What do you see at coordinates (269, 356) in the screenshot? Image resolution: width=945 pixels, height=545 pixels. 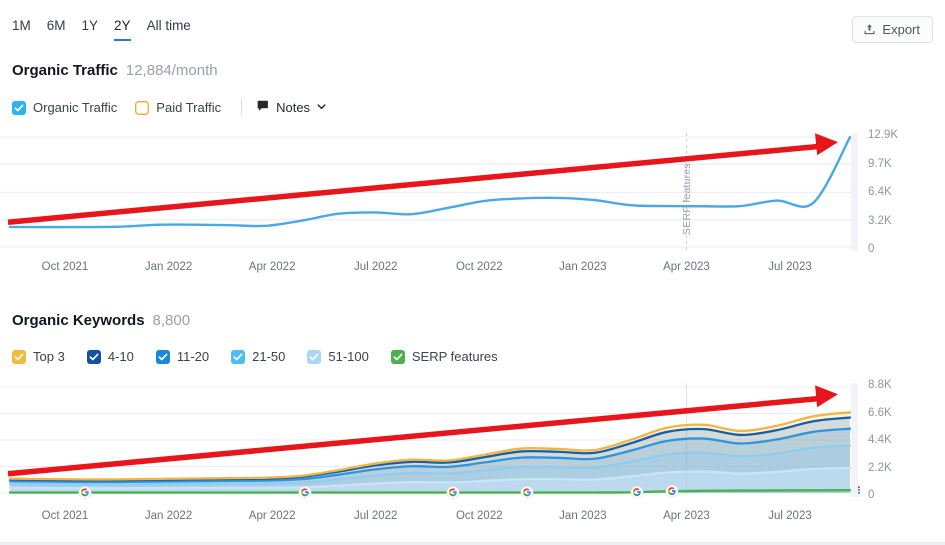 I see `legend-label: 21-50` at bounding box center [269, 356].